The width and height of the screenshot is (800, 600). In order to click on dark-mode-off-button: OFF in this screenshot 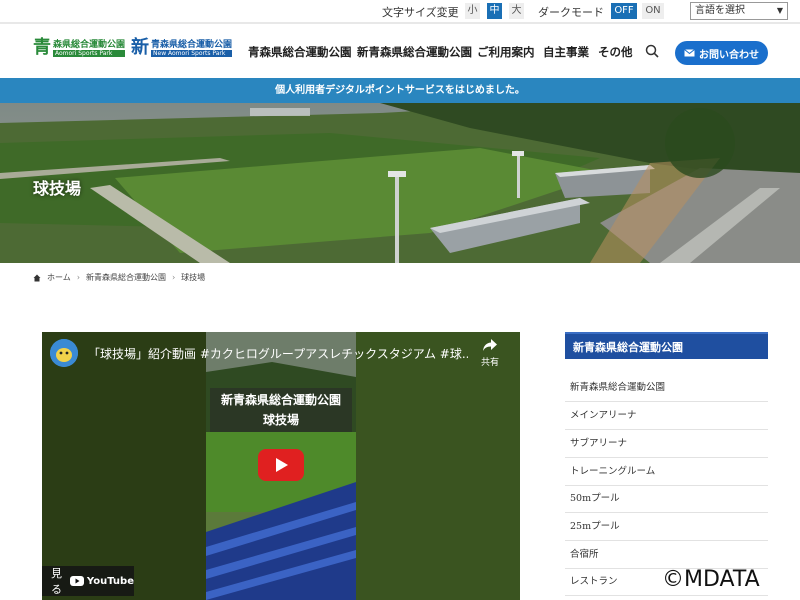, I will do `click(624, 11)`.